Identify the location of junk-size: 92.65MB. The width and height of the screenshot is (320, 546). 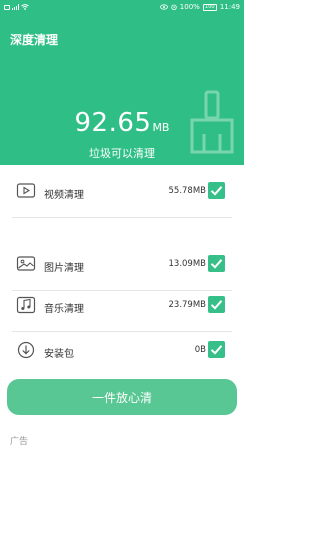
(122, 123).